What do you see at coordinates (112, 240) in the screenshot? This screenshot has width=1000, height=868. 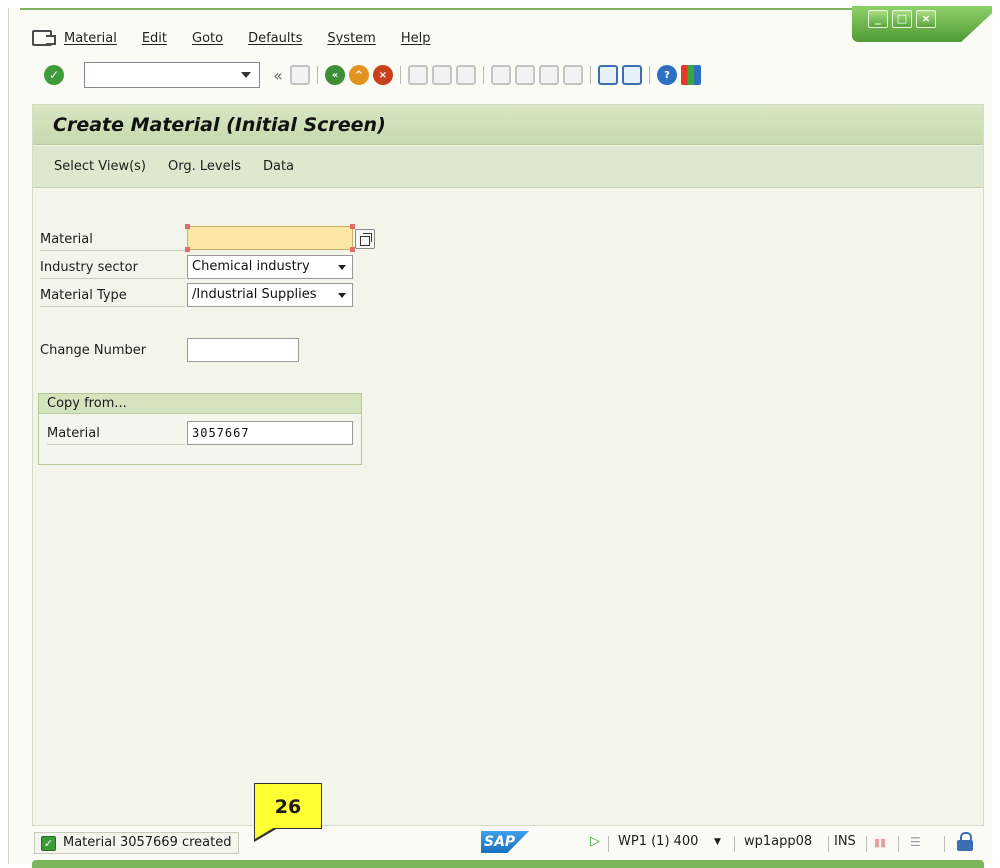 I see `material-label: Material` at bounding box center [112, 240].